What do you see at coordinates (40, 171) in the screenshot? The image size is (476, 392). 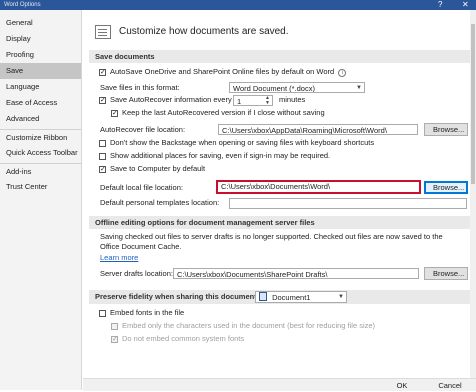 I see `sidebar-item-add-ins: Add-ins` at bounding box center [40, 171].